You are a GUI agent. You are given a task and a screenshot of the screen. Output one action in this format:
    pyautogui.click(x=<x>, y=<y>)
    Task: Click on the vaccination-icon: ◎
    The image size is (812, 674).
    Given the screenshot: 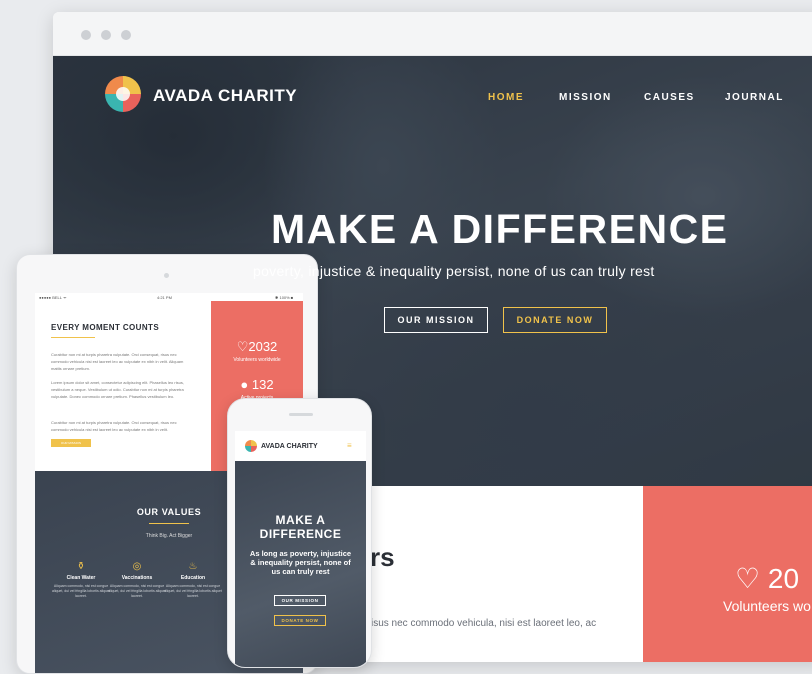 What is the action you would take?
    pyautogui.click(x=137, y=566)
    